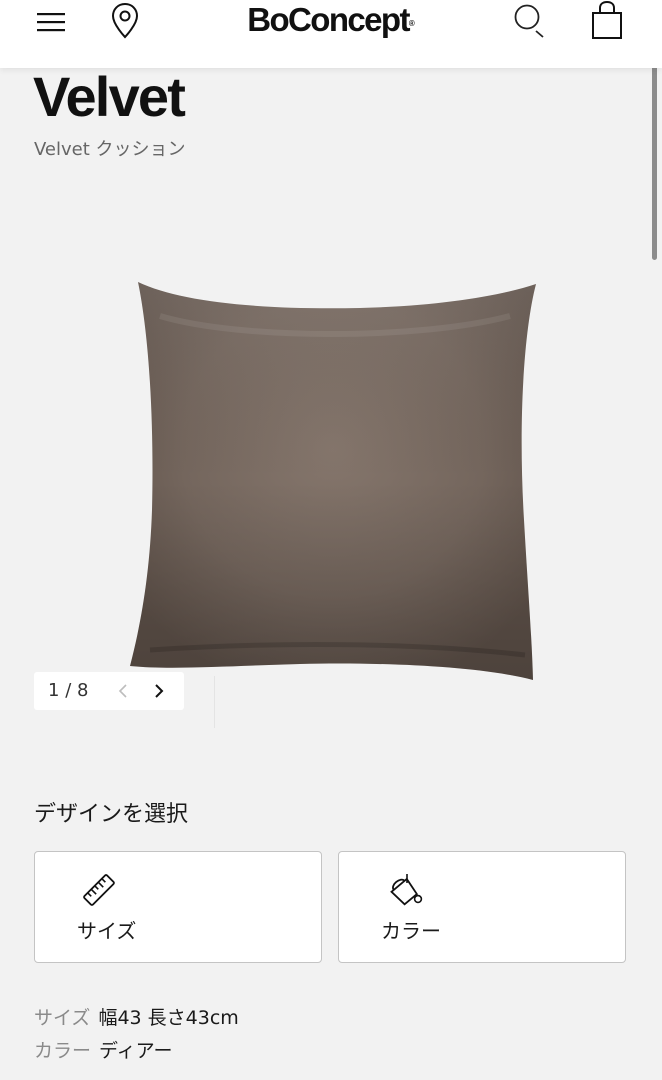 The height and width of the screenshot is (1080, 662). I want to click on size-spec-row: サイズ 幅43 長さ43cm, so click(136, 1018).